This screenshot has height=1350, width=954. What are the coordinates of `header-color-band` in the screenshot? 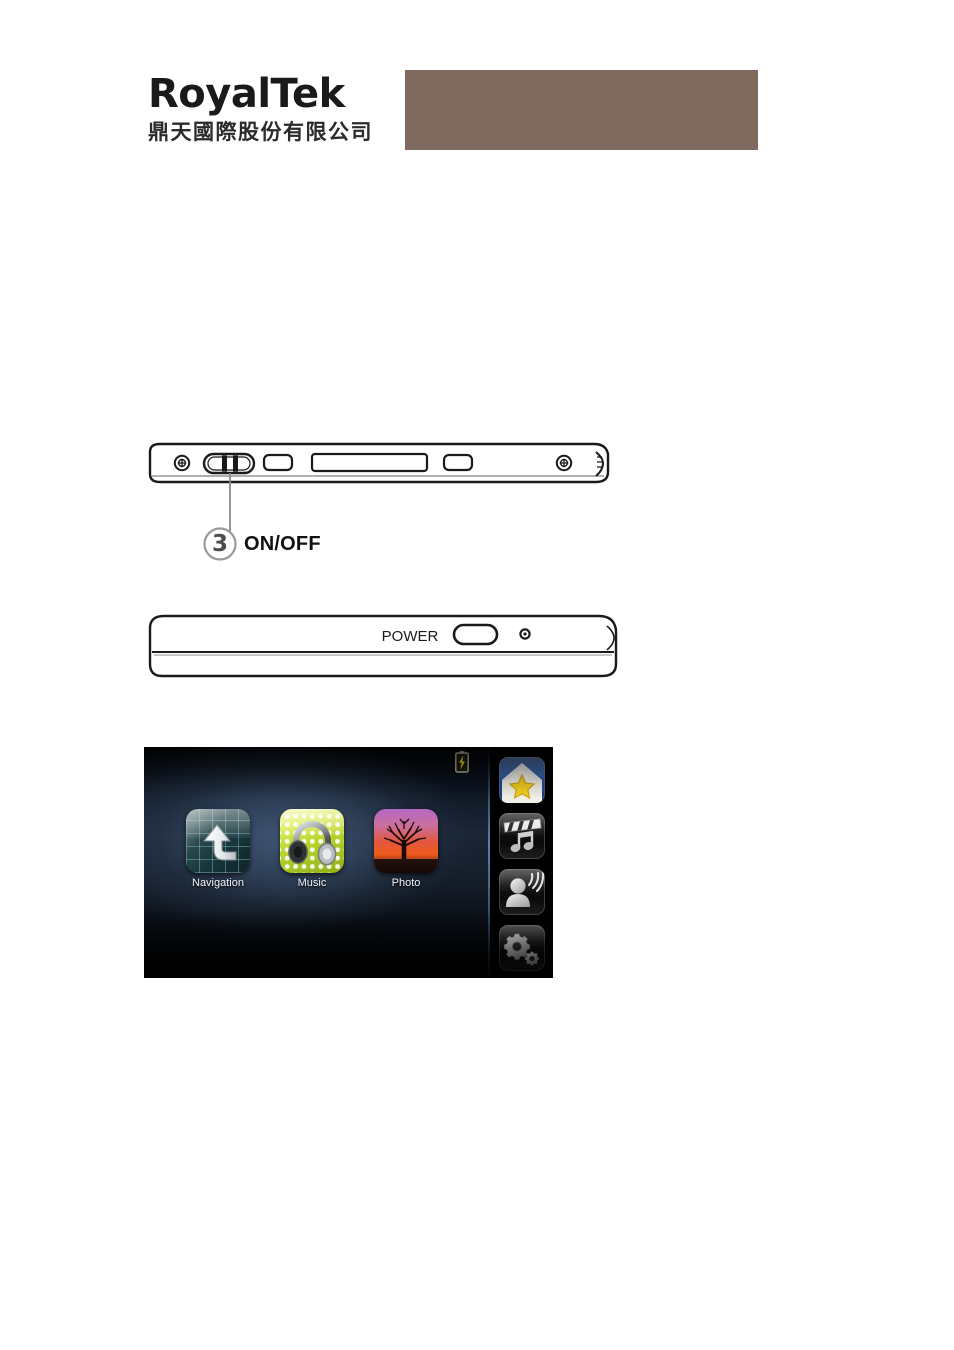 It's located at (581, 110).